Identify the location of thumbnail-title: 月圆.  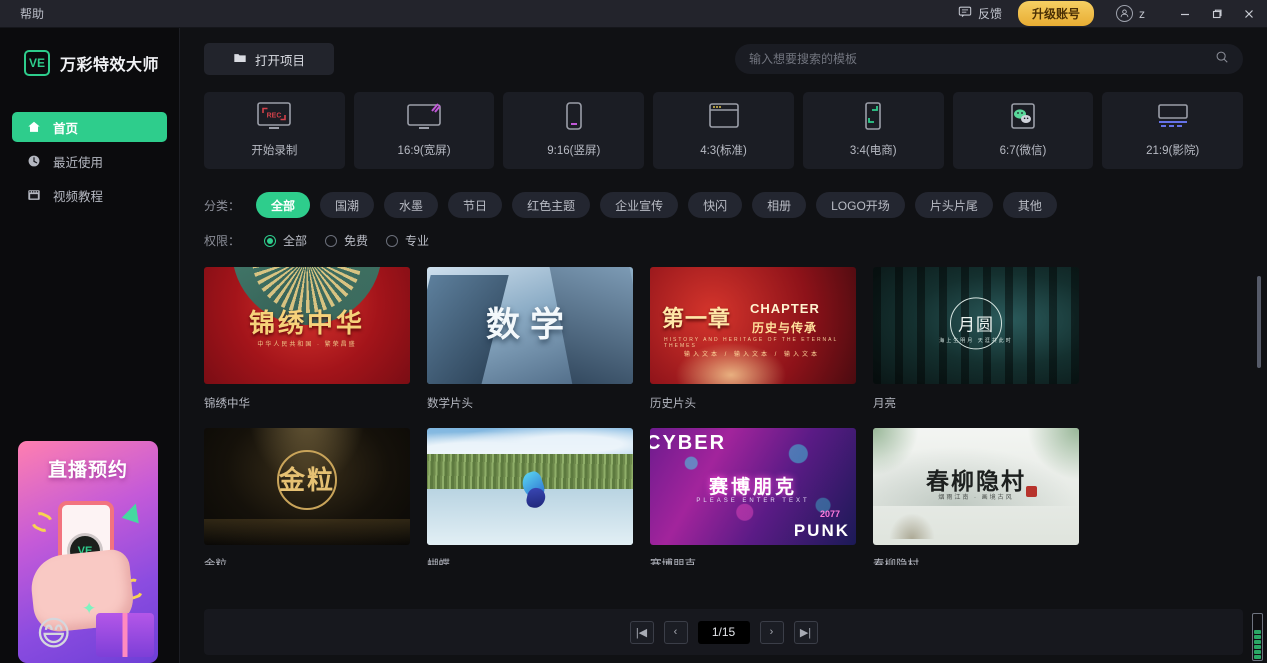
(976, 324).